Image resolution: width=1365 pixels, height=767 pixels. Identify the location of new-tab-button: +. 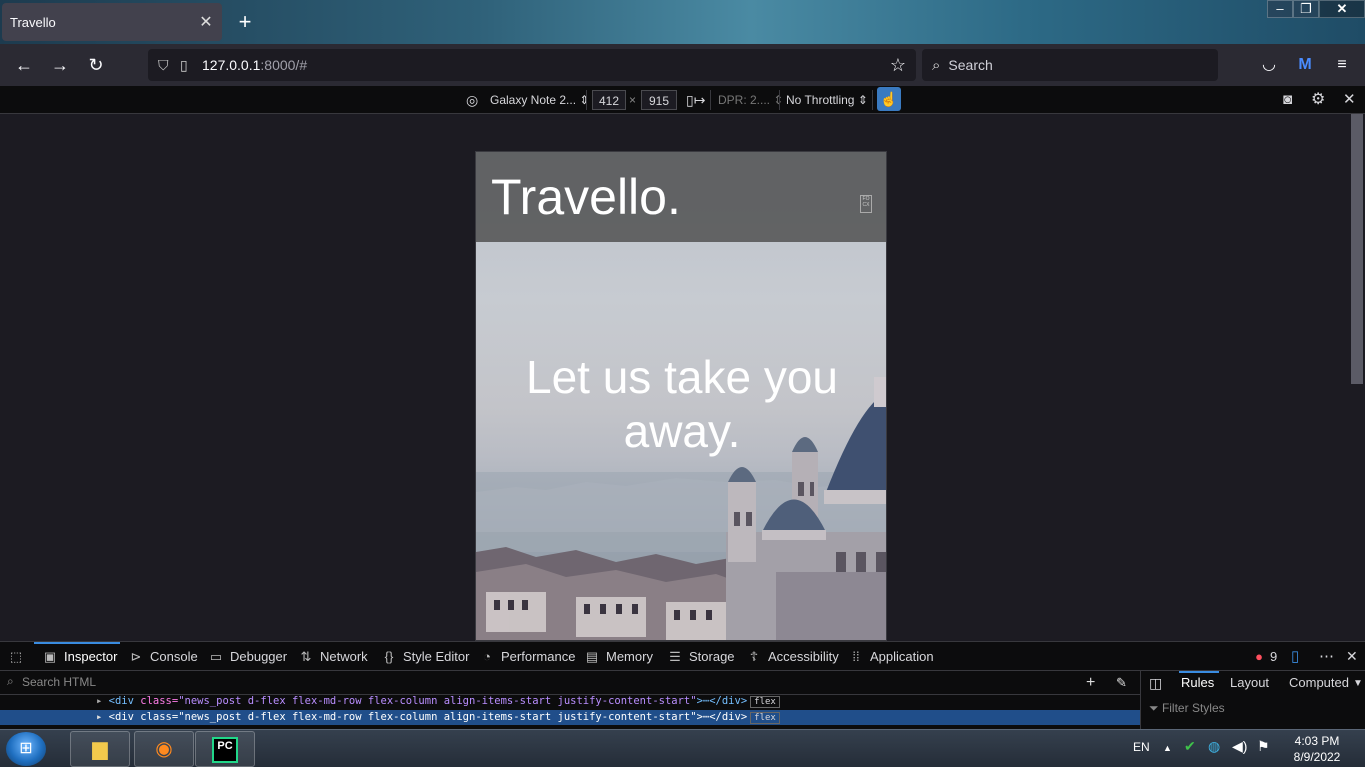
(245, 22).